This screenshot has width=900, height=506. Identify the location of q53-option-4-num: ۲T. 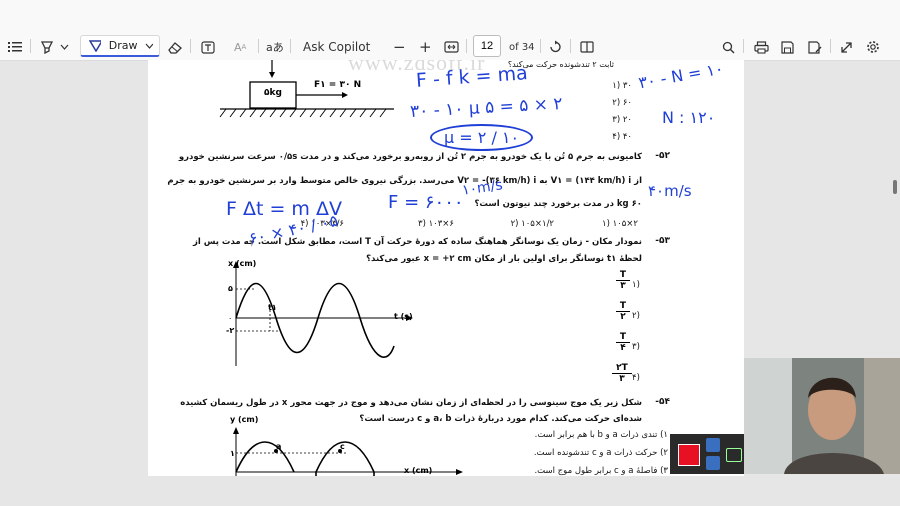
(622, 368).